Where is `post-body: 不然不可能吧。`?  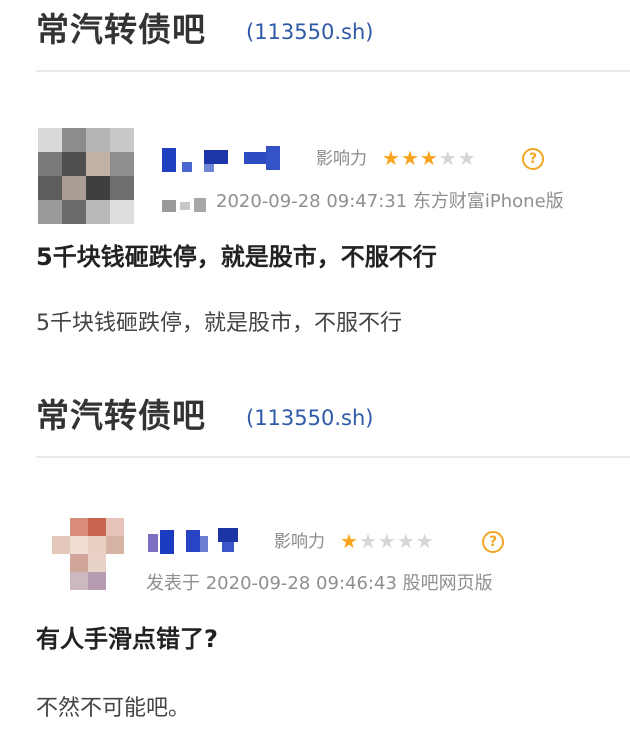 post-body: 不然不可能吧。 is located at coordinates (113, 708).